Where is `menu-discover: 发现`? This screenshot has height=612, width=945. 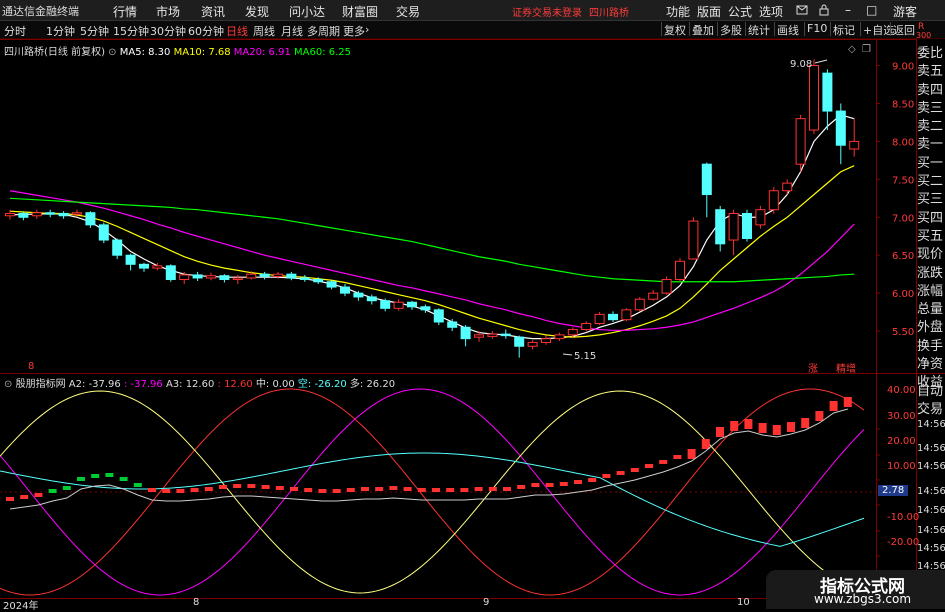 menu-discover: 发现 is located at coordinates (257, 11).